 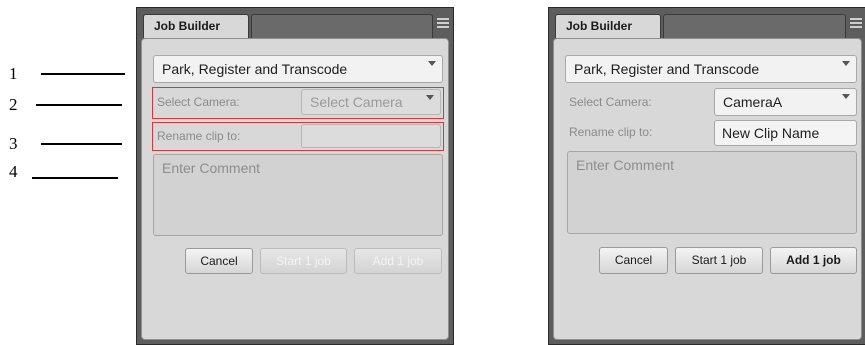 What do you see at coordinates (298, 136) in the screenshot?
I see `highlight-rename-clip` at bounding box center [298, 136].